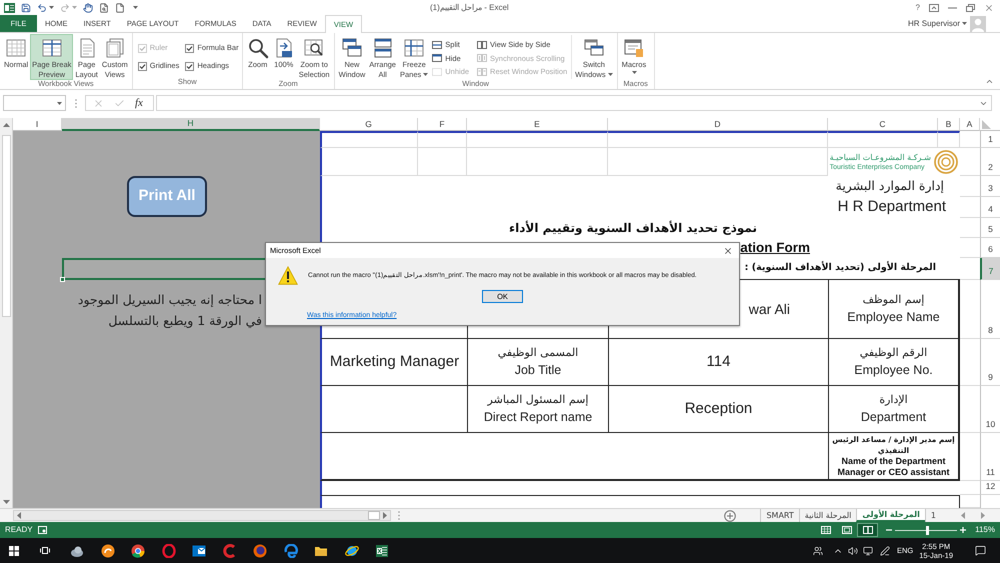  What do you see at coordinates (989, 81) in the screenshot?
I see `collapse-ribbon-icon` at bounding box center [989, 81].